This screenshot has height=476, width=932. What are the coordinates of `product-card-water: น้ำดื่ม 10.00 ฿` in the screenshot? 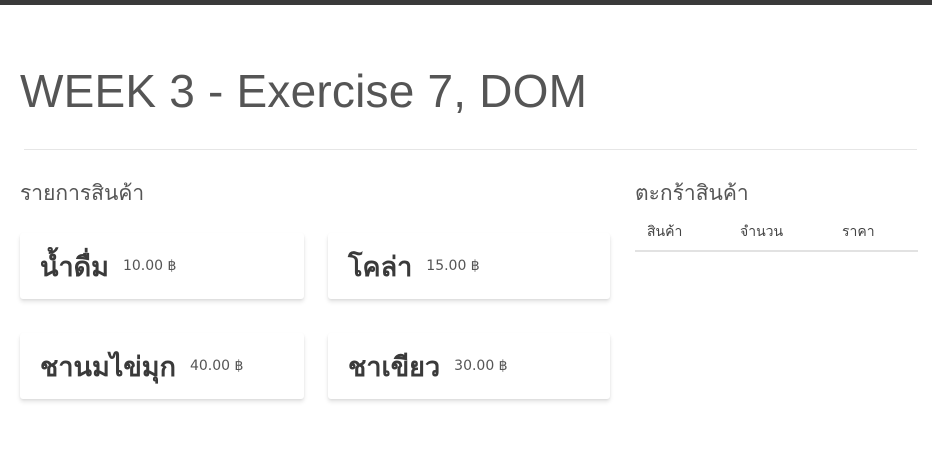 It's located at (162, 266).